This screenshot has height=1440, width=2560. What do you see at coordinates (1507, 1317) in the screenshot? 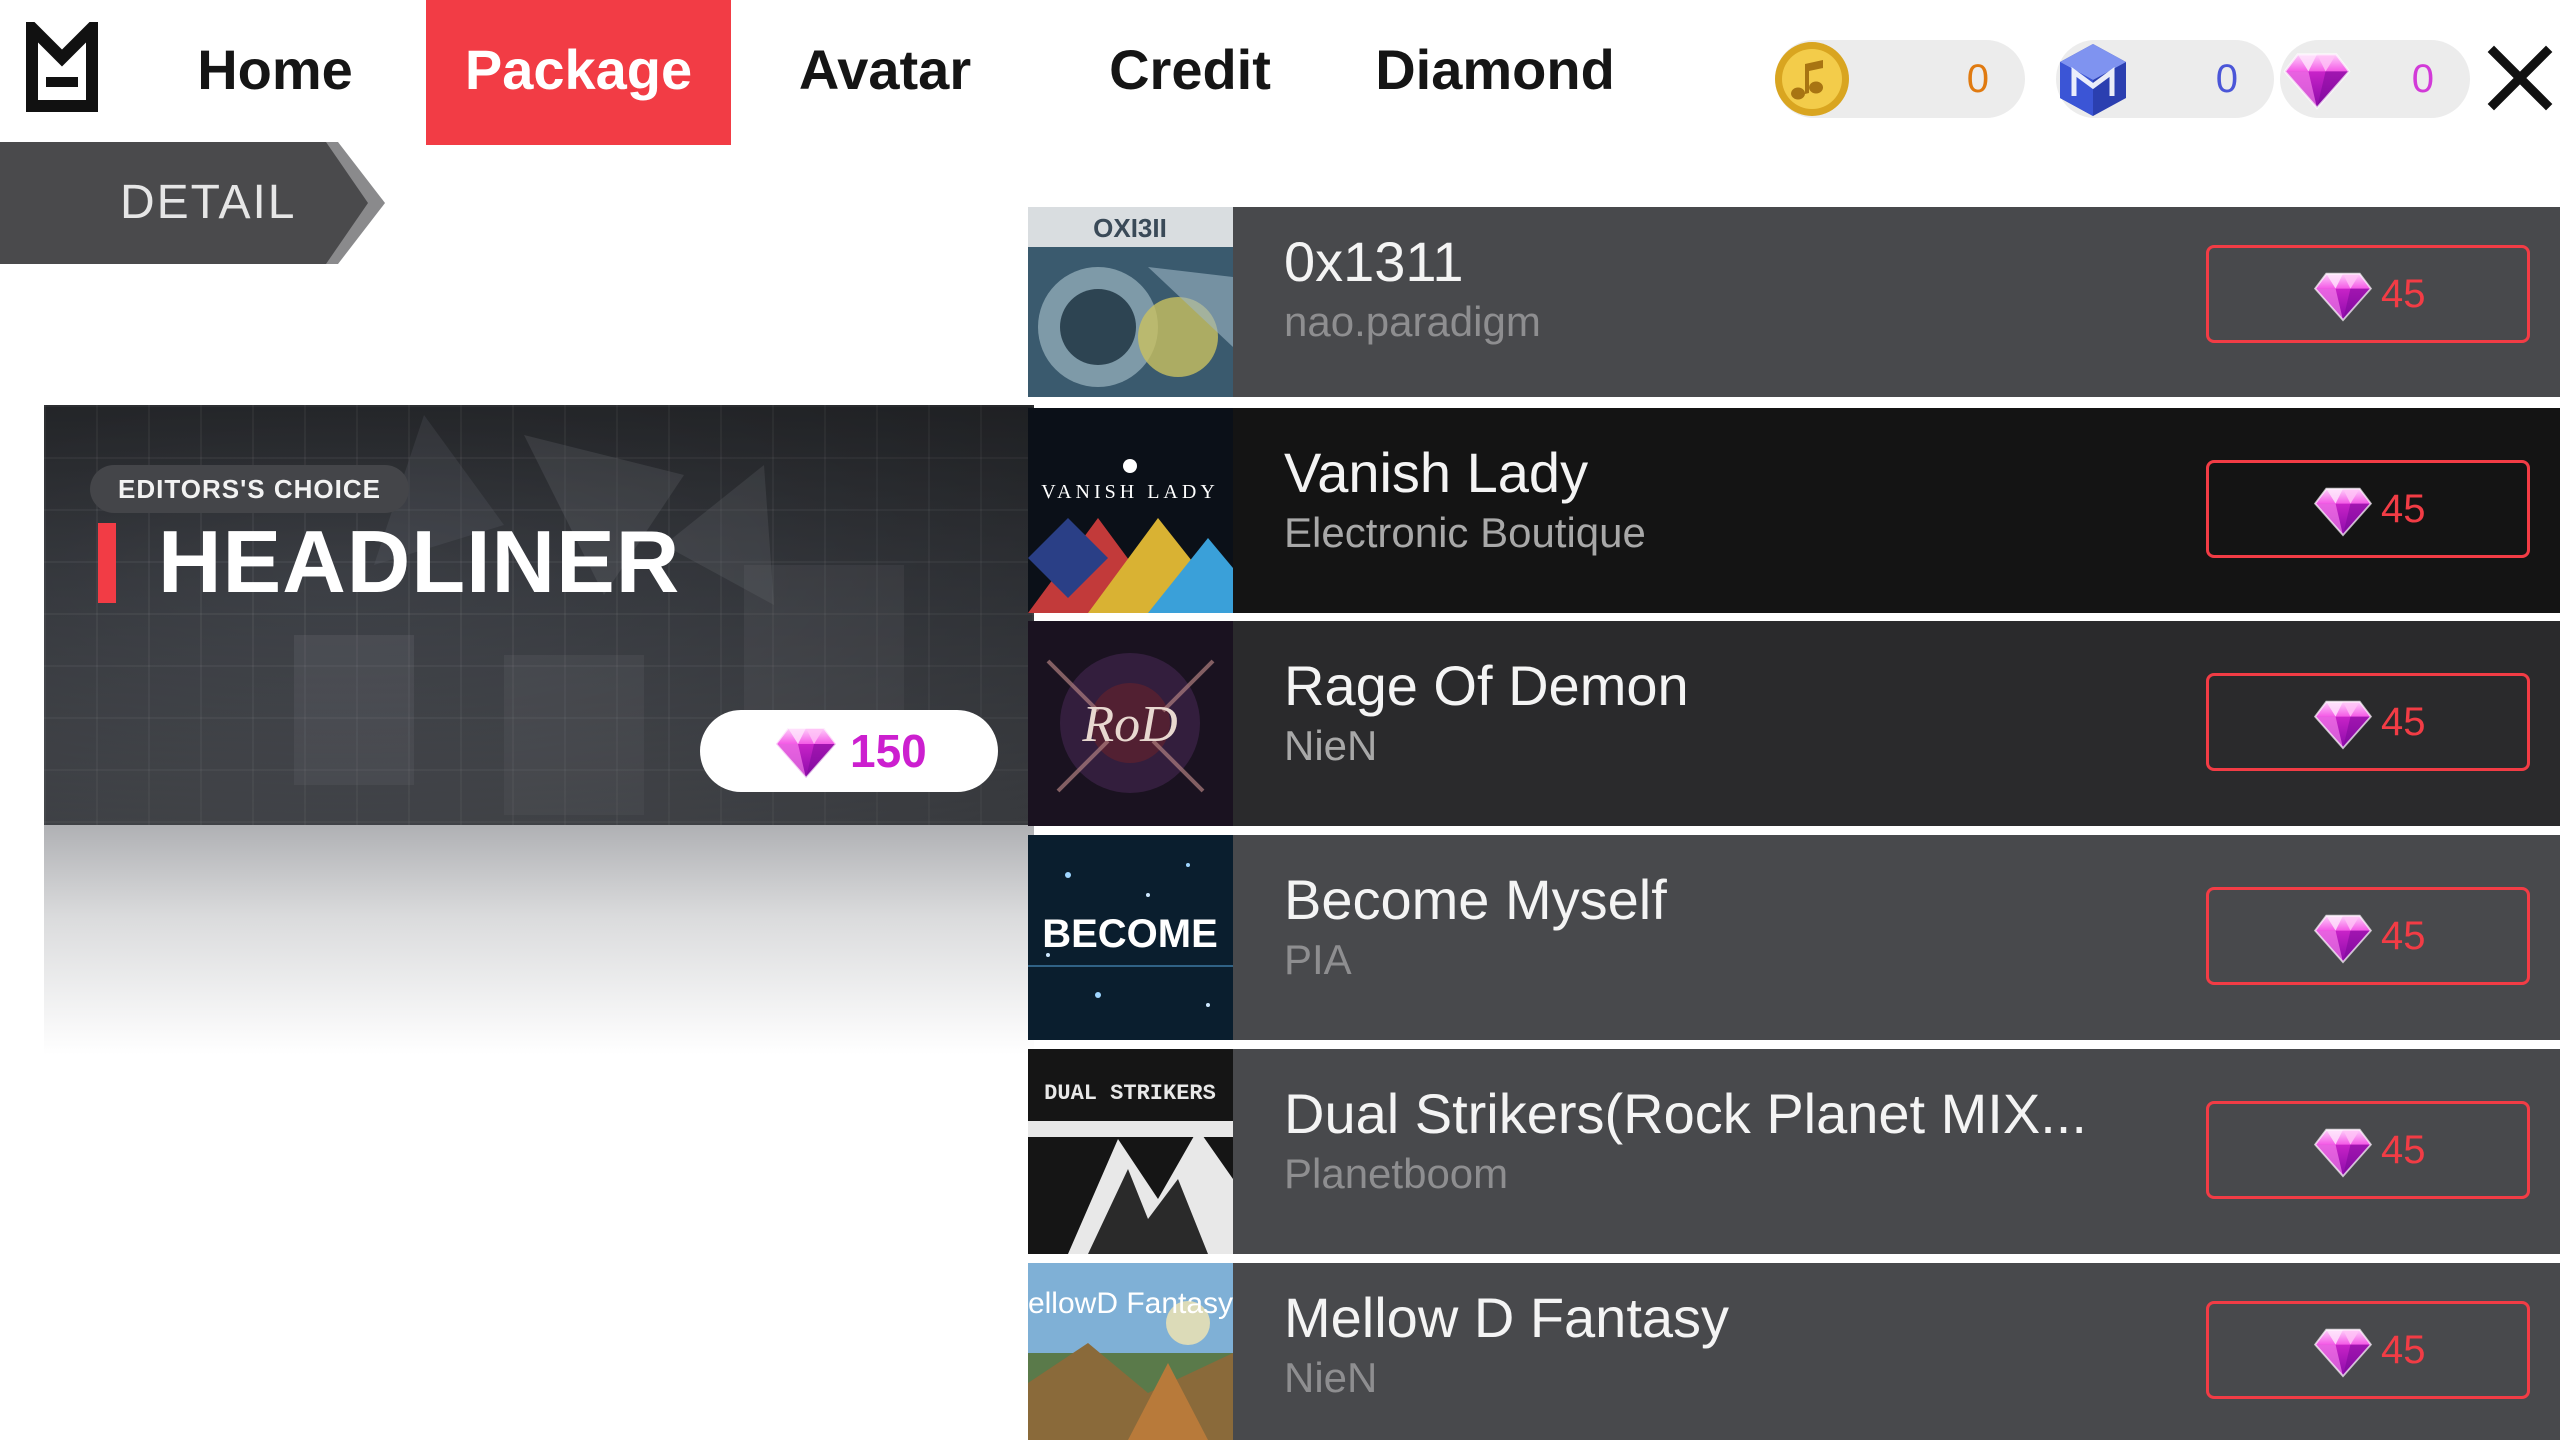
I see `song-title: Mellow D Fantasy` at bounding box center [1507, 1317].